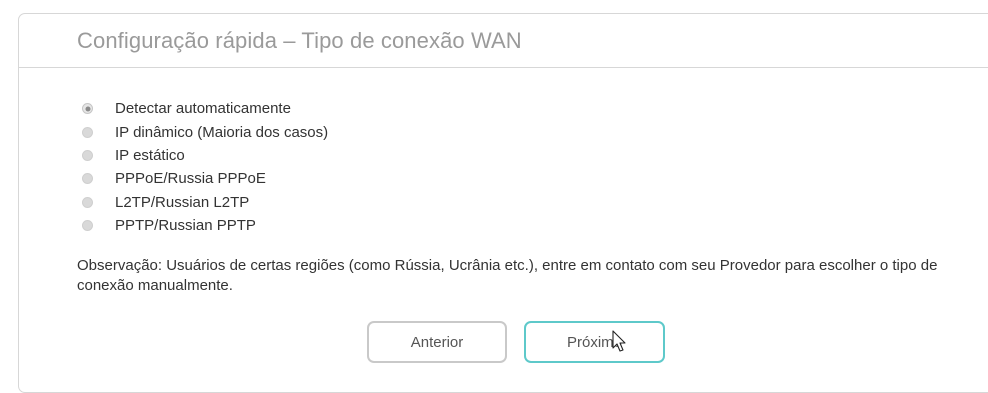 This screenshot has width=988, height=393. I want to click on option-label: Detectar automaticamente, so click(203, 109).